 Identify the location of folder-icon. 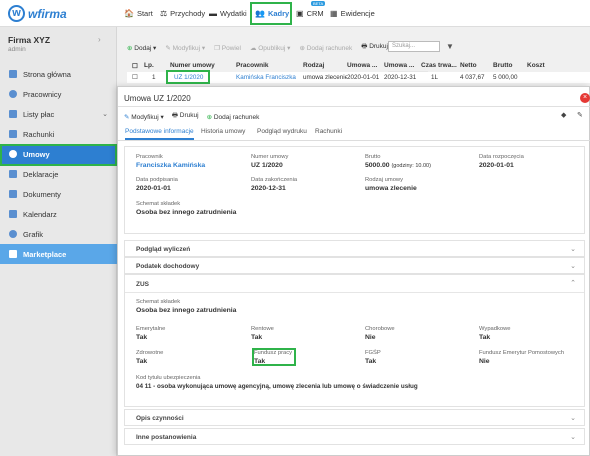
(13, 194).